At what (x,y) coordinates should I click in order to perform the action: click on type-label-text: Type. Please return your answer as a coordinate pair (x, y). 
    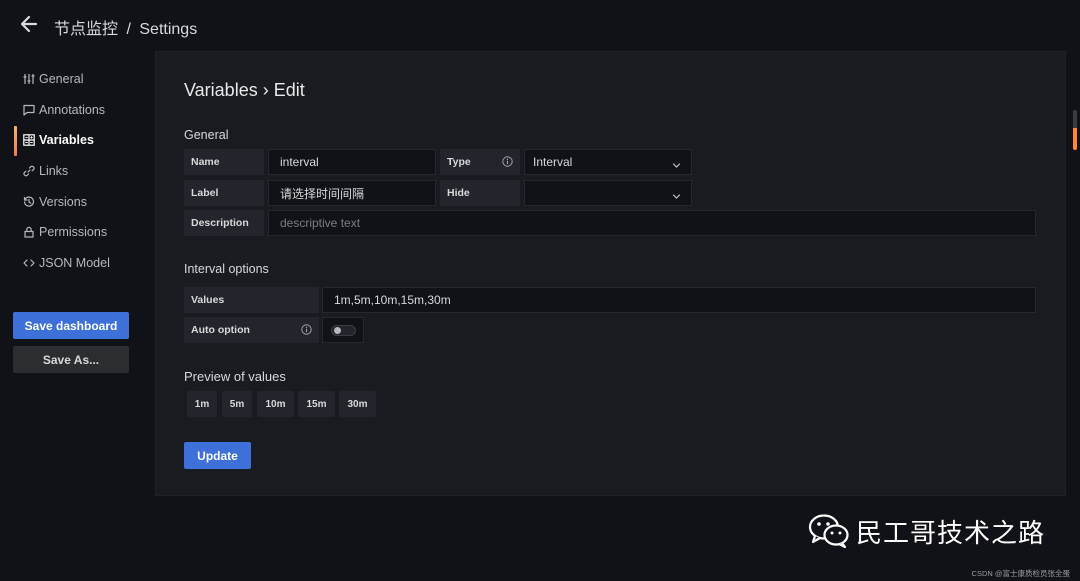
    Looking at the image, I should click on (459, 162).